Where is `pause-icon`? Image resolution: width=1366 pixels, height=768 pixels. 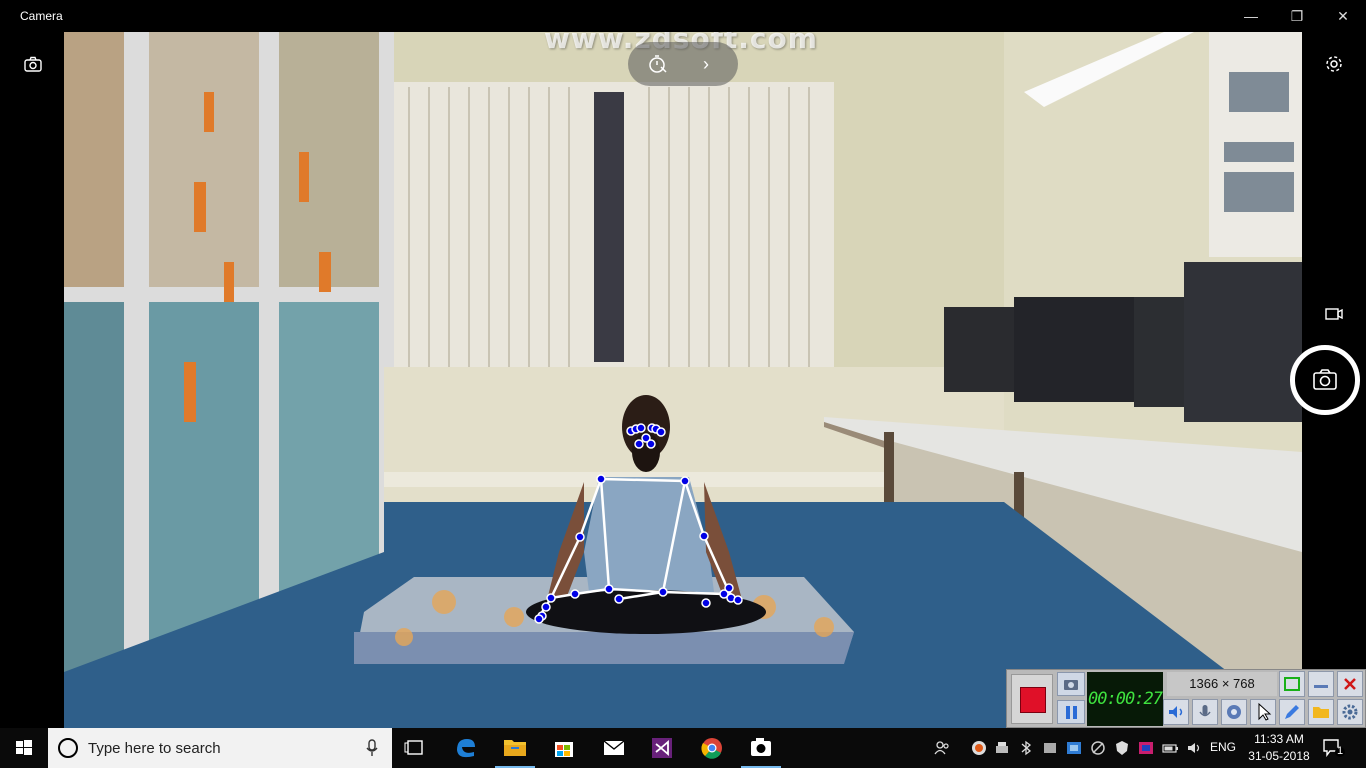 pause-icon is located at coordinates (1071, 712).